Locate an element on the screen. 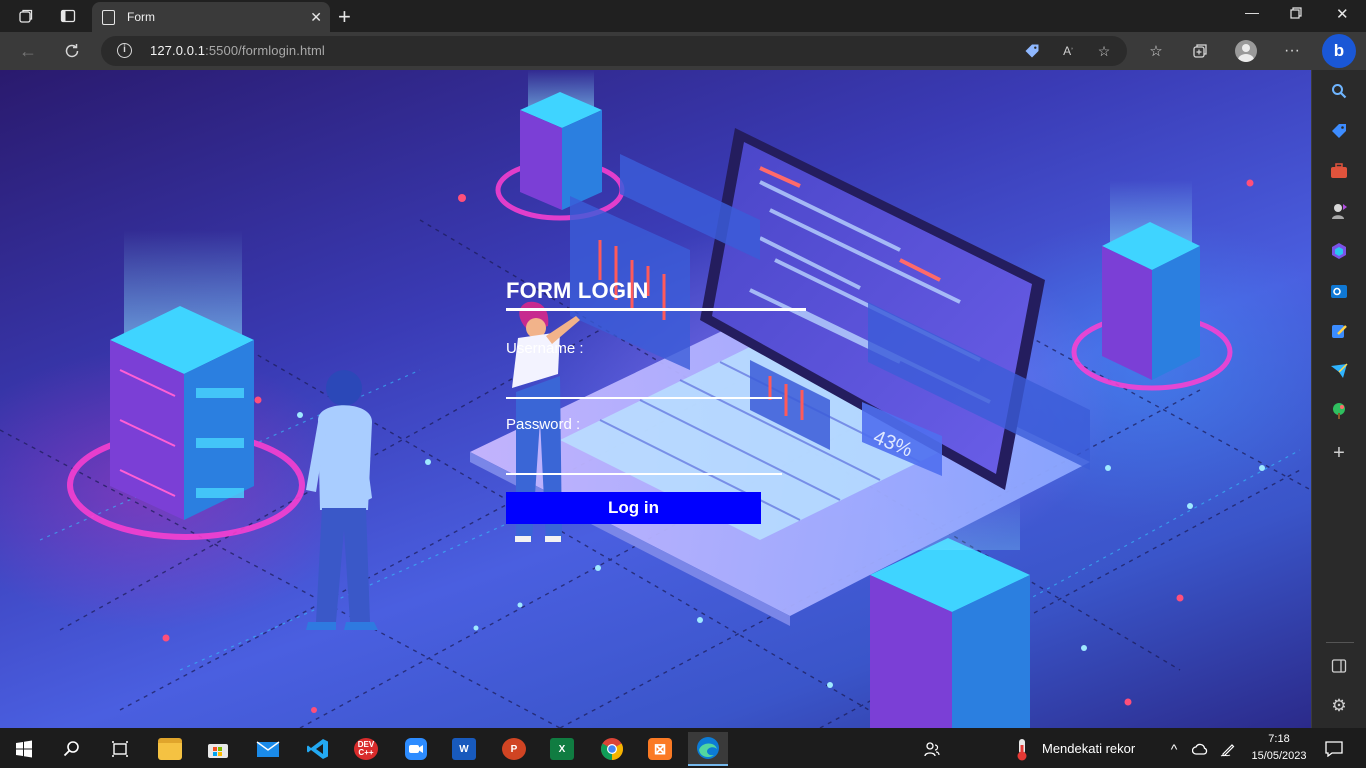  chrome-icon is located at coordinates (612, 749).